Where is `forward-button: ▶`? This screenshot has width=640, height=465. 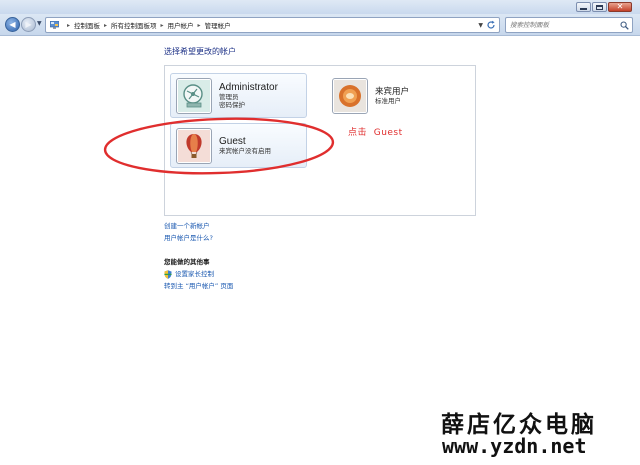
forward-button: ▶ is located at coordinates (28, 24).